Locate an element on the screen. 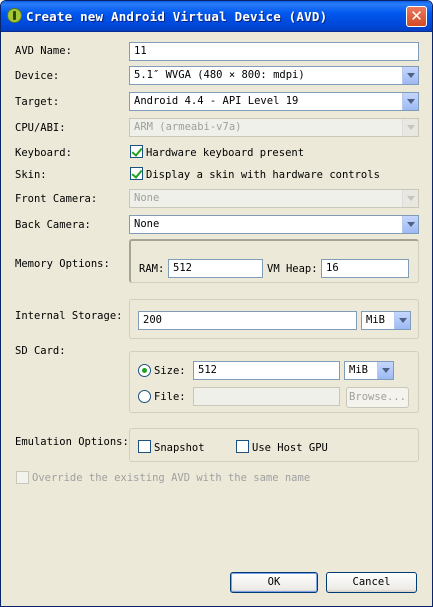  internal-storage-label: Internal Storage: is located at coordinates (69, 316).